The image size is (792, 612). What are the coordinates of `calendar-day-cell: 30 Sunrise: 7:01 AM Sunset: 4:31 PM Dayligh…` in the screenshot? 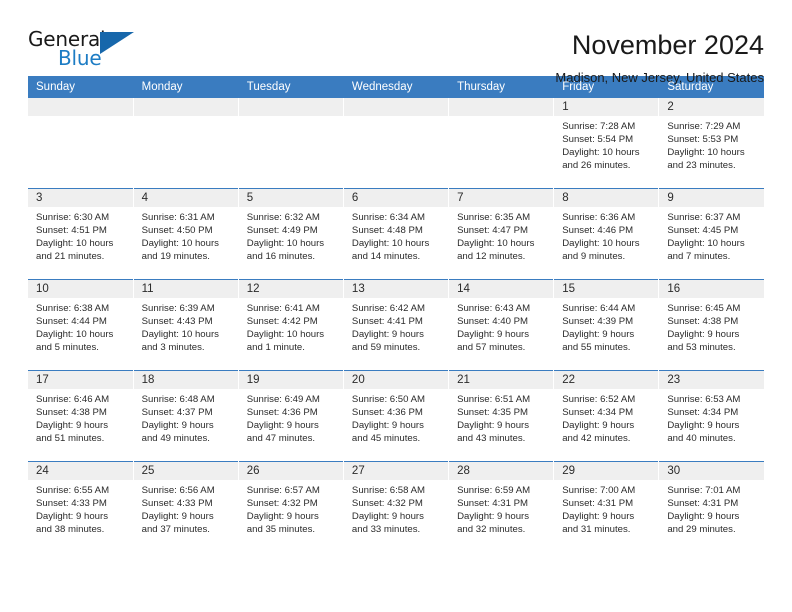 It's located at (711, 506).